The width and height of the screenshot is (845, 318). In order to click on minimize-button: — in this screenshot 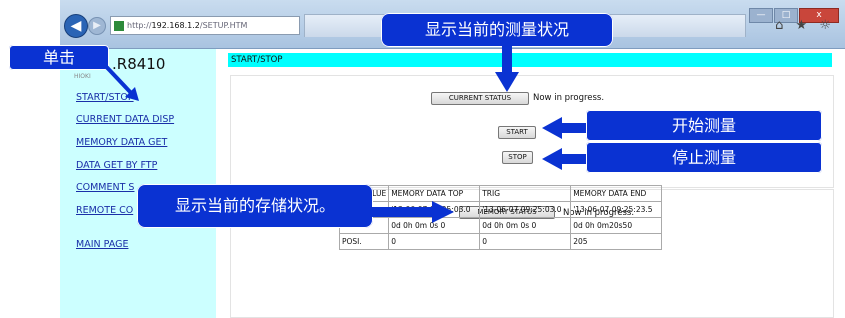, I will do `click(761, 15)`.